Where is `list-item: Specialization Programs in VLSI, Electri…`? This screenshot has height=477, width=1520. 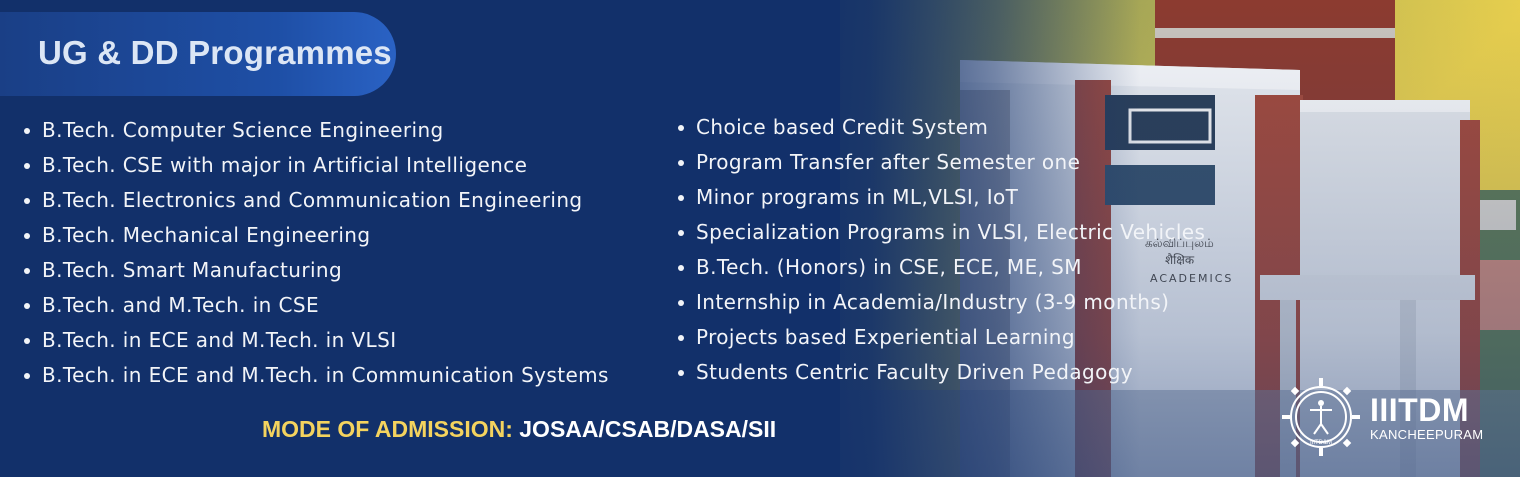
list-item: Specialization Programs in VLSI, Electri… is located at coordinates (940, 232).